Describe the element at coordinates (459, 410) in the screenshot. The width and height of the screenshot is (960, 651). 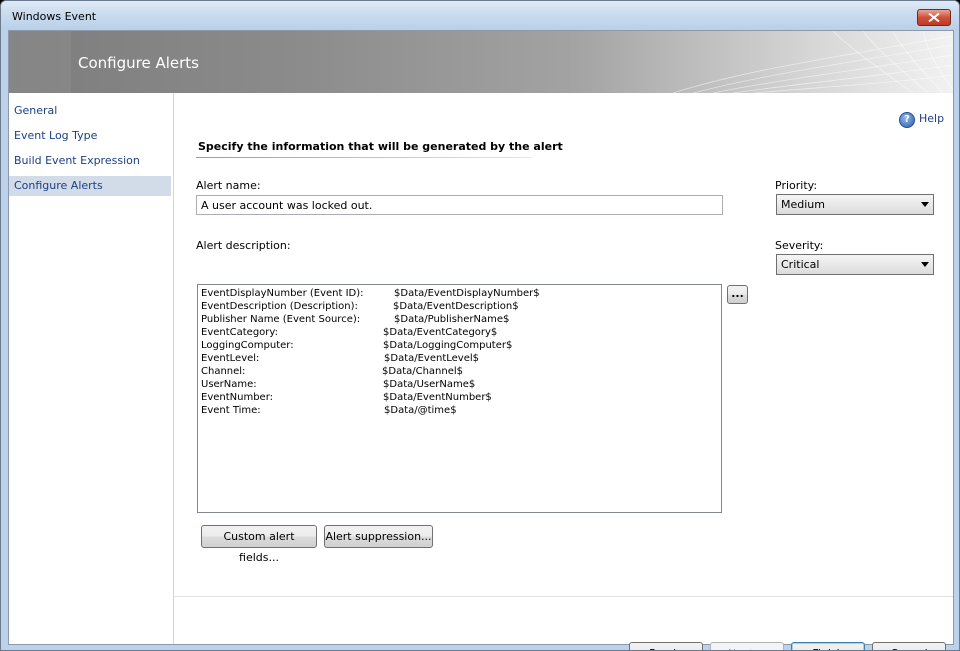
I see `description-row: Event Time: $Data/@time$` at that location.